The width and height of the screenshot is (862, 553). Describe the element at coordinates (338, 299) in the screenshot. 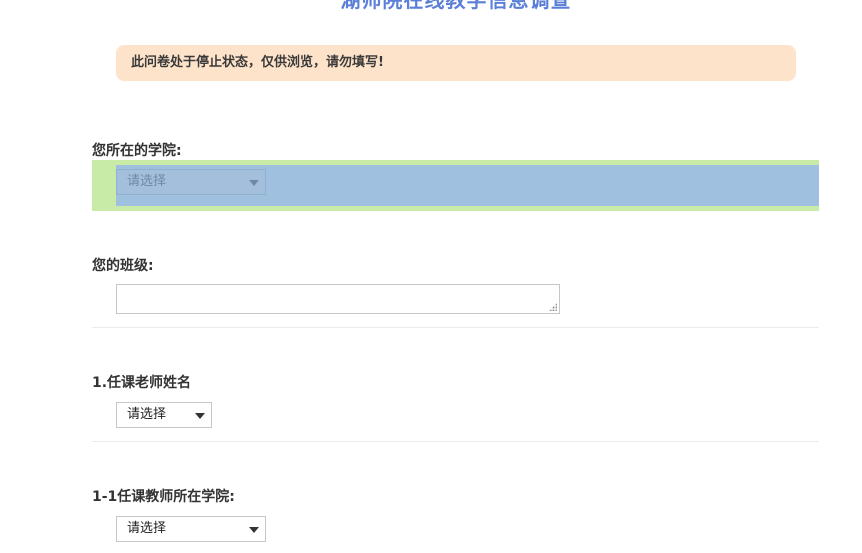

I see `class-textarea` at that location.